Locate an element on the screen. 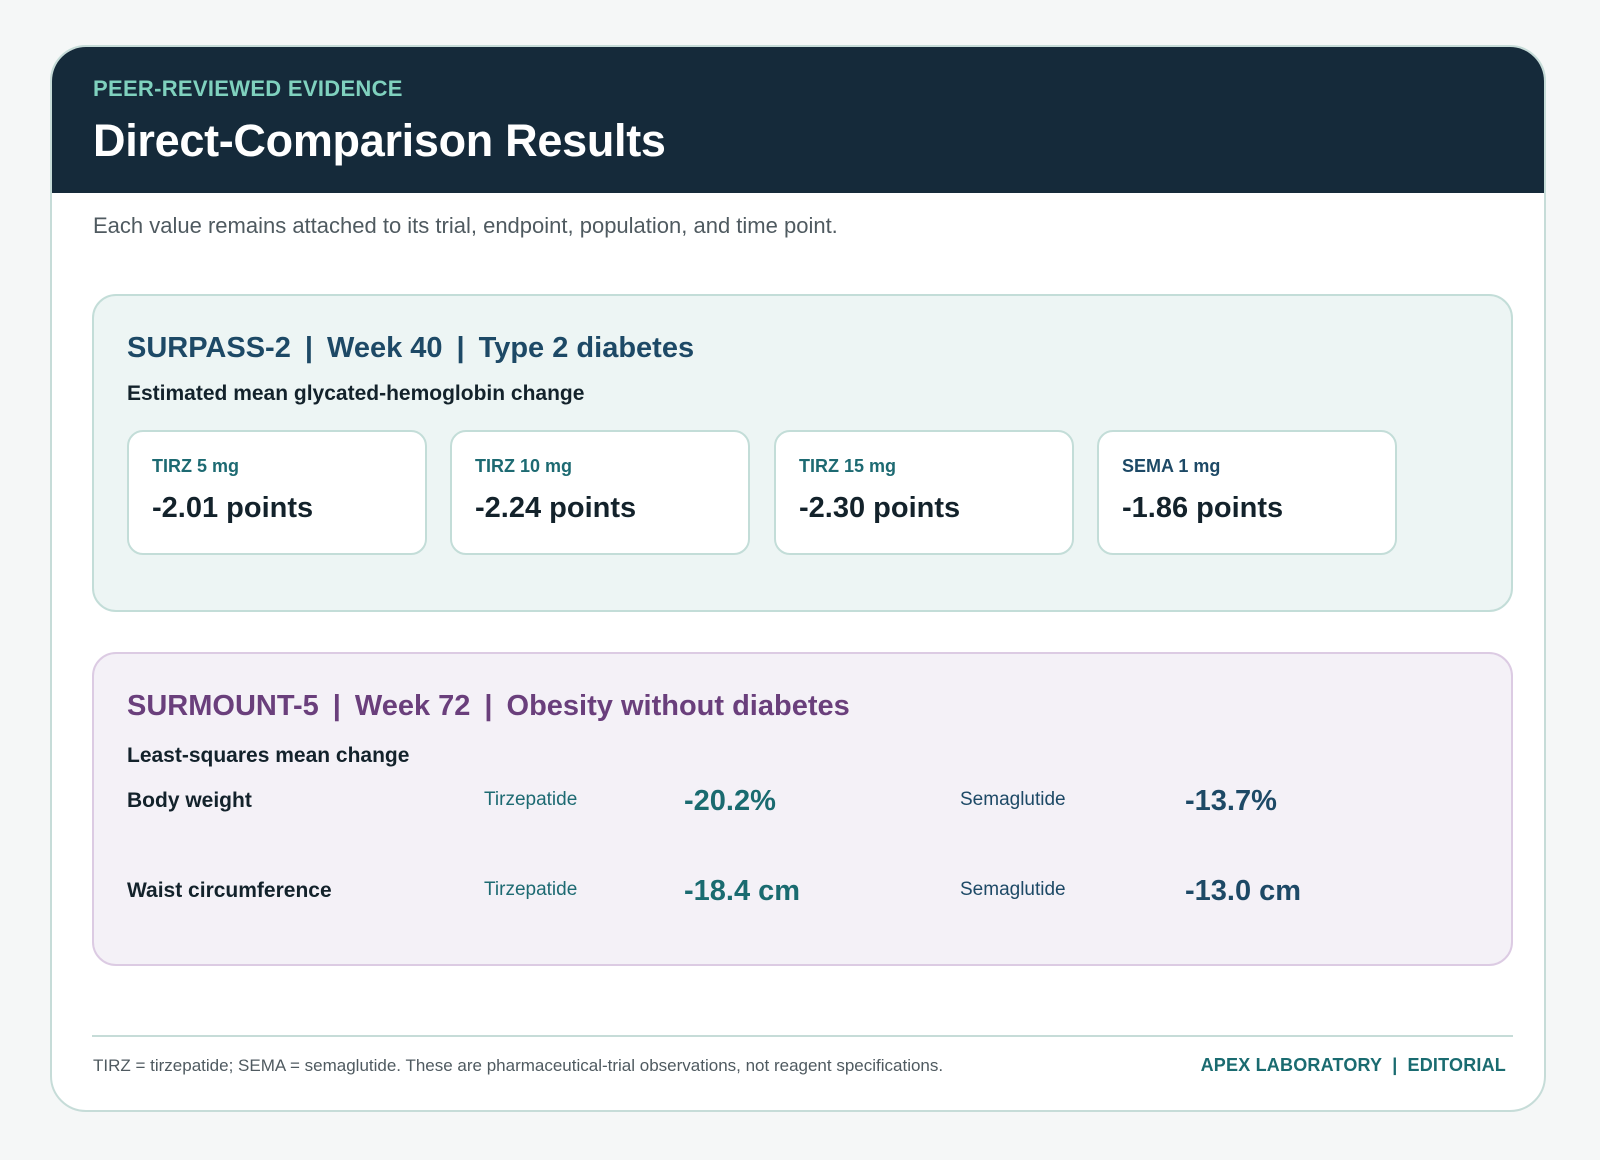 The image size is (1600, 1160). arm-value: -1.86 points is located at coordinates (1203, 508).